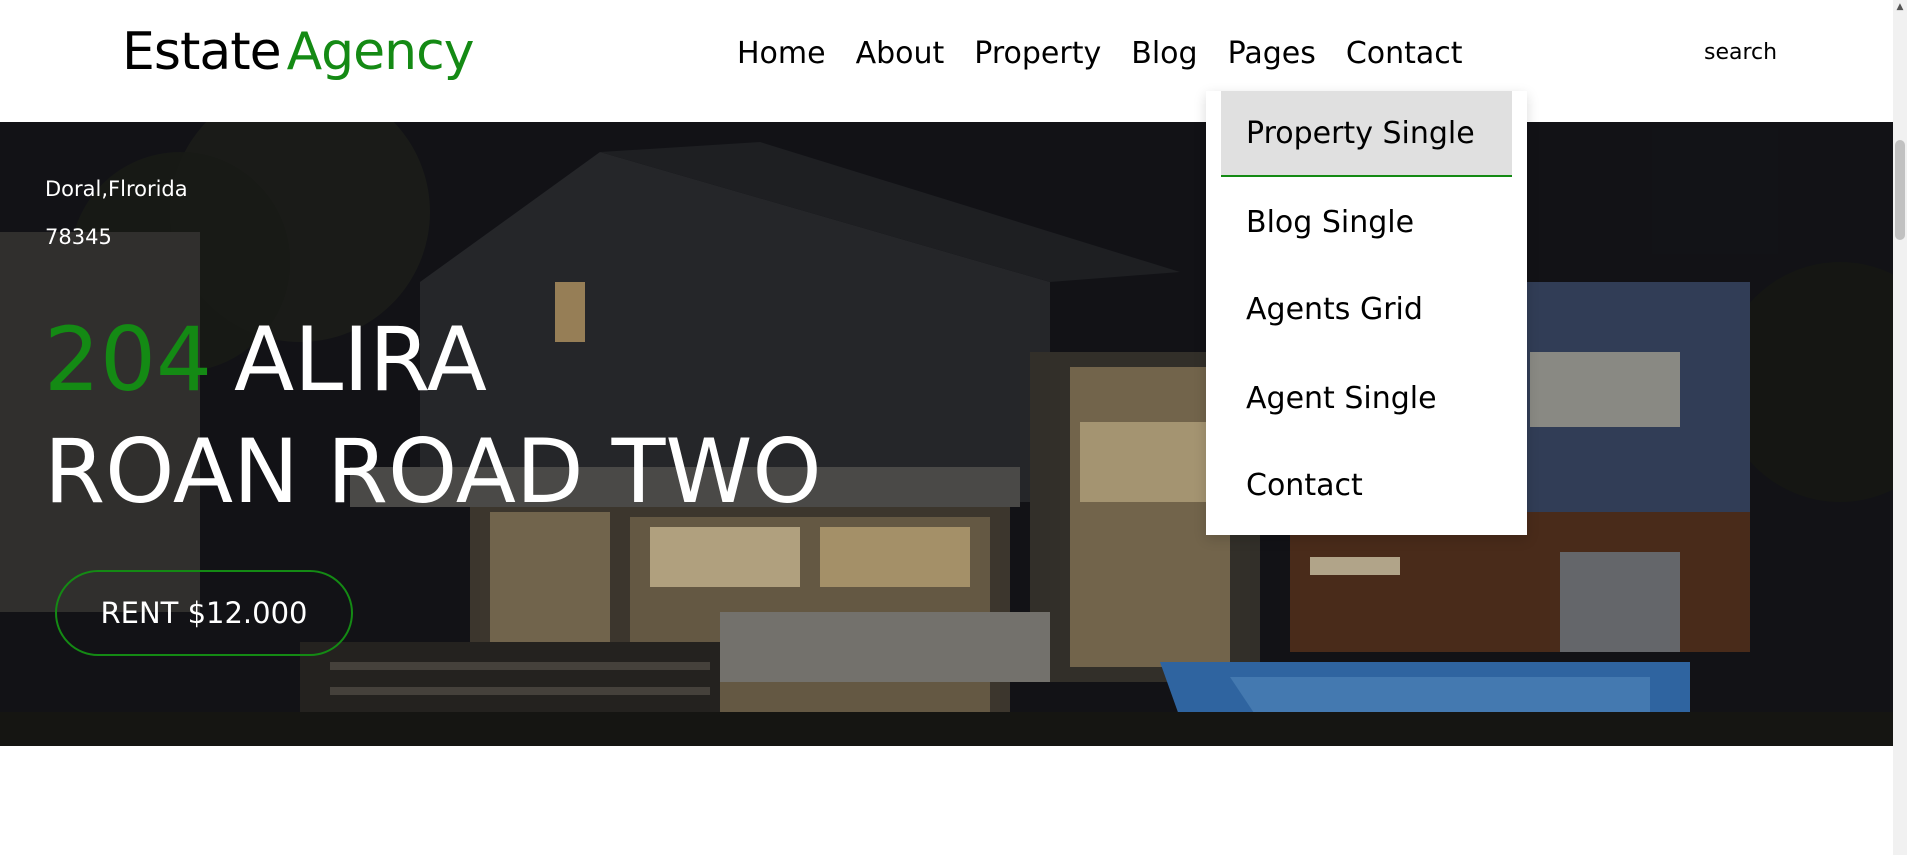 The height and width of the screenshot is (855, 1907). I want to click on logo-text-agency: Agency, so click(380, 52).